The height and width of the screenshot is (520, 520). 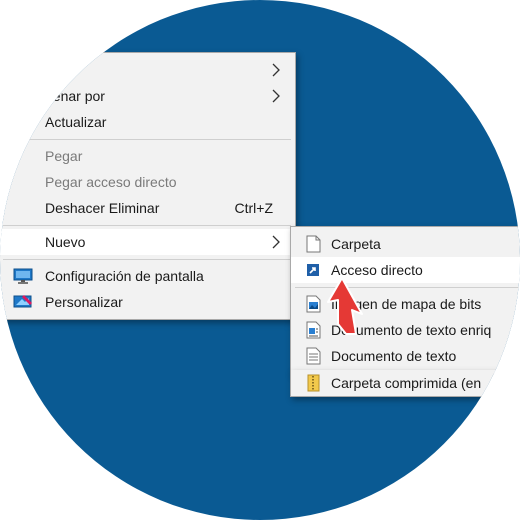 What do you see at coordinates (313, 244) in the screenshot?
I see `folder-icon` at bounding box center [313, 244].